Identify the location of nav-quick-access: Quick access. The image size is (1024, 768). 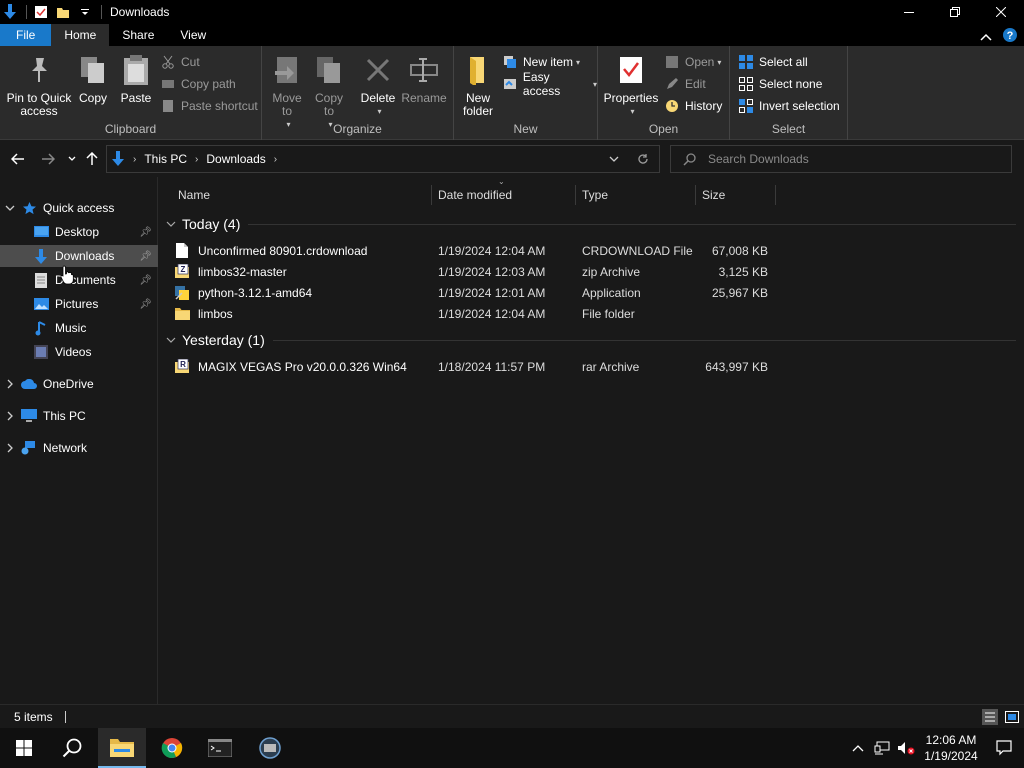
(79, 208).